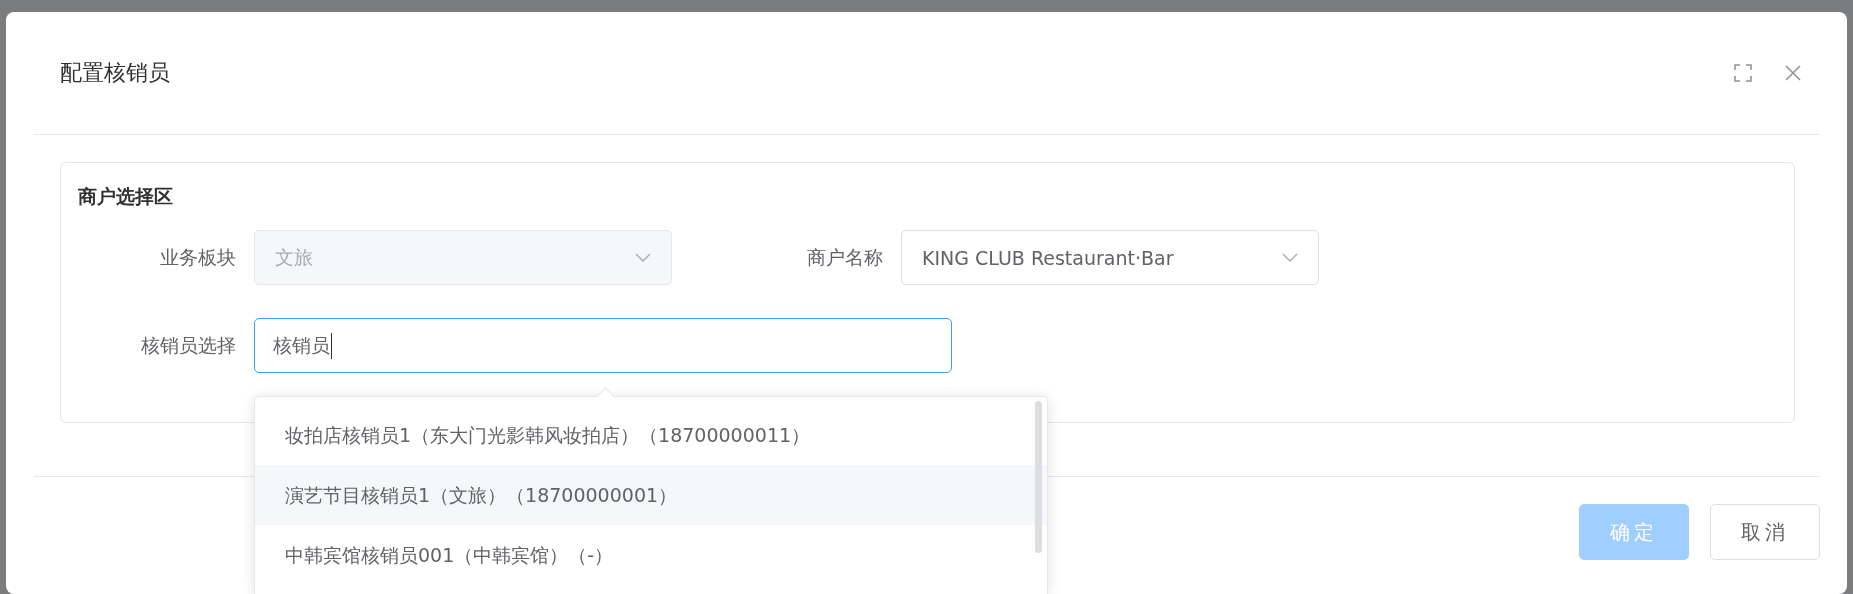  Describe the element at coordinates (844, 257) in the screenshot. I see `field-label: 商户名称` at that location.